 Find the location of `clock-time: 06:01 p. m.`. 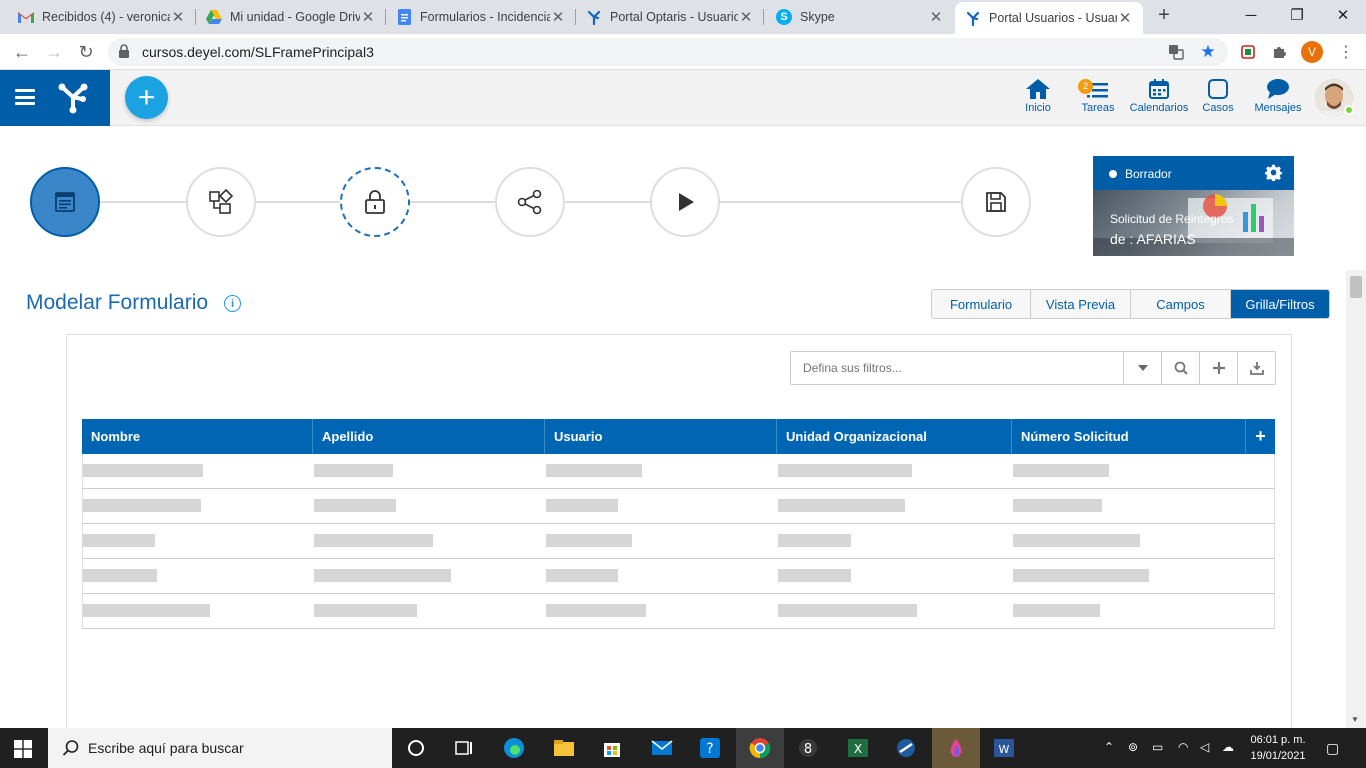

clock-time: 06:01 p. m. is located at coordinates (1278, 740).